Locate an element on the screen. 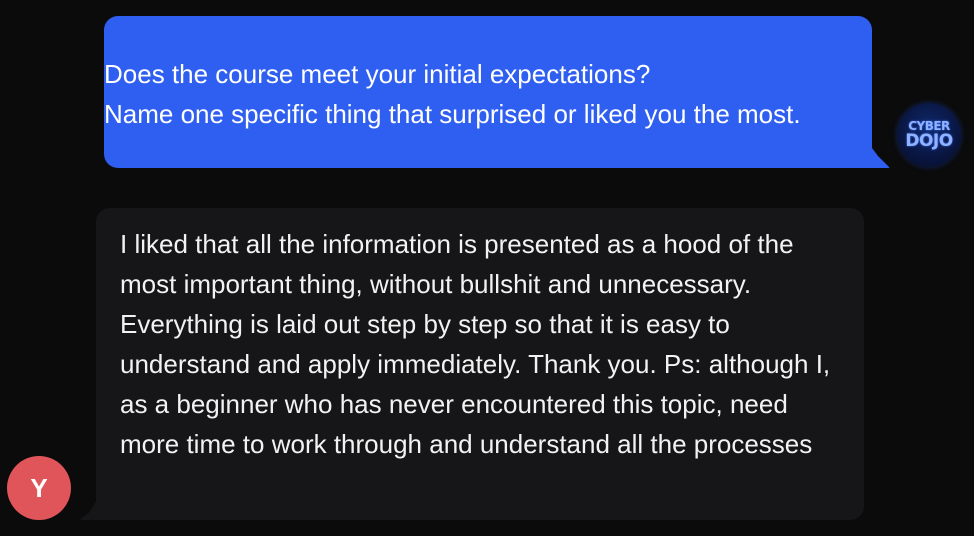  user-avatar: Y is located at coordinates (39, 488).